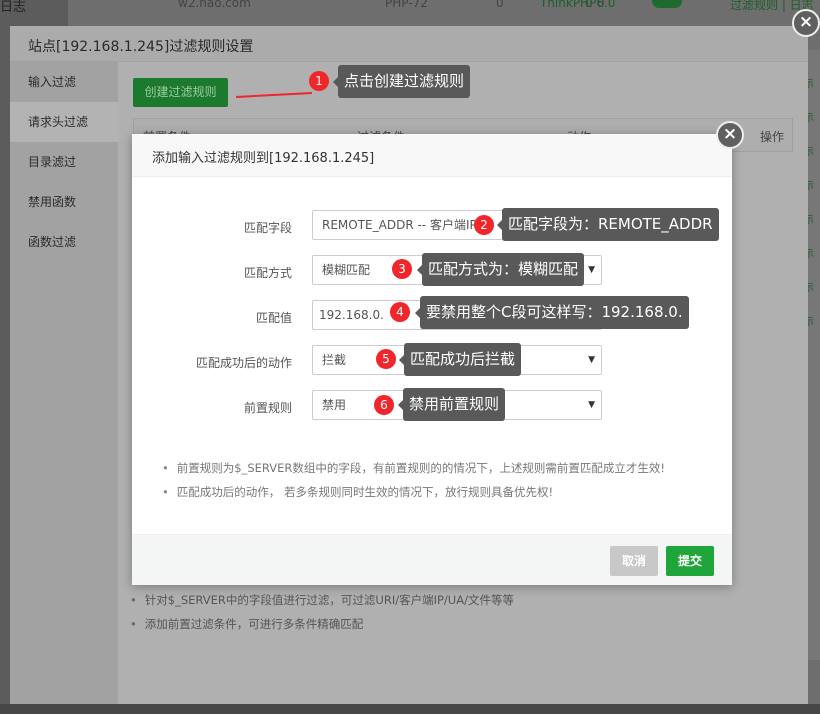  Describe the element at coordinates (357, 492) in the screenshot. I see `inner-note: 匹配成功后的动作， 若多条规则同时生效的情况下，放行规则具备优先权!` at that location.